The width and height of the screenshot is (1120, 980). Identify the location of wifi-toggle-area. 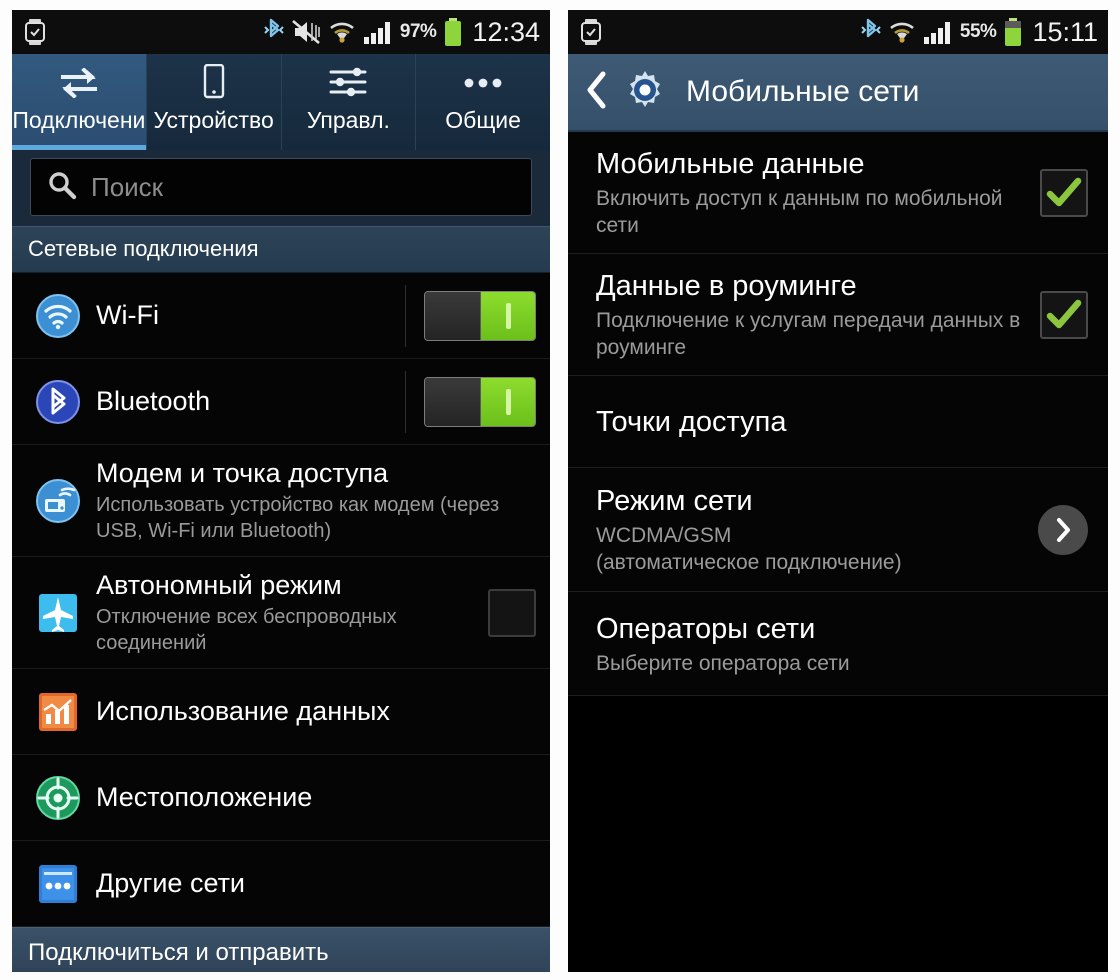
(466, 315).